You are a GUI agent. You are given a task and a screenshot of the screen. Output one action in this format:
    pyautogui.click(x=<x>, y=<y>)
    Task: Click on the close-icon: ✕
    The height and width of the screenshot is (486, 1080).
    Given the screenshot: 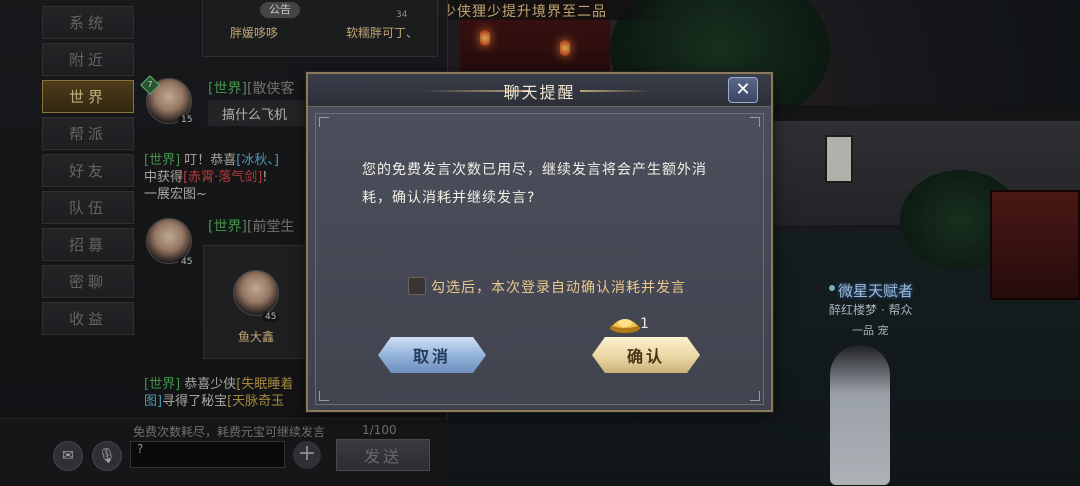 What is the action you would take?
    pyautogui.click(x=743, y=89)
    